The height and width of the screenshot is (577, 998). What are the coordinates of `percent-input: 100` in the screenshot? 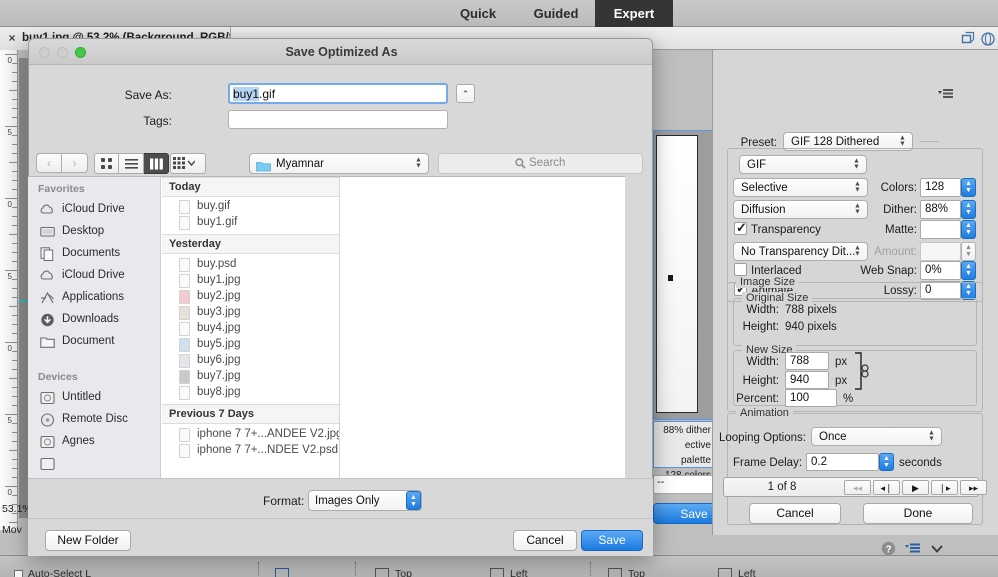 It's located at (811, 398).